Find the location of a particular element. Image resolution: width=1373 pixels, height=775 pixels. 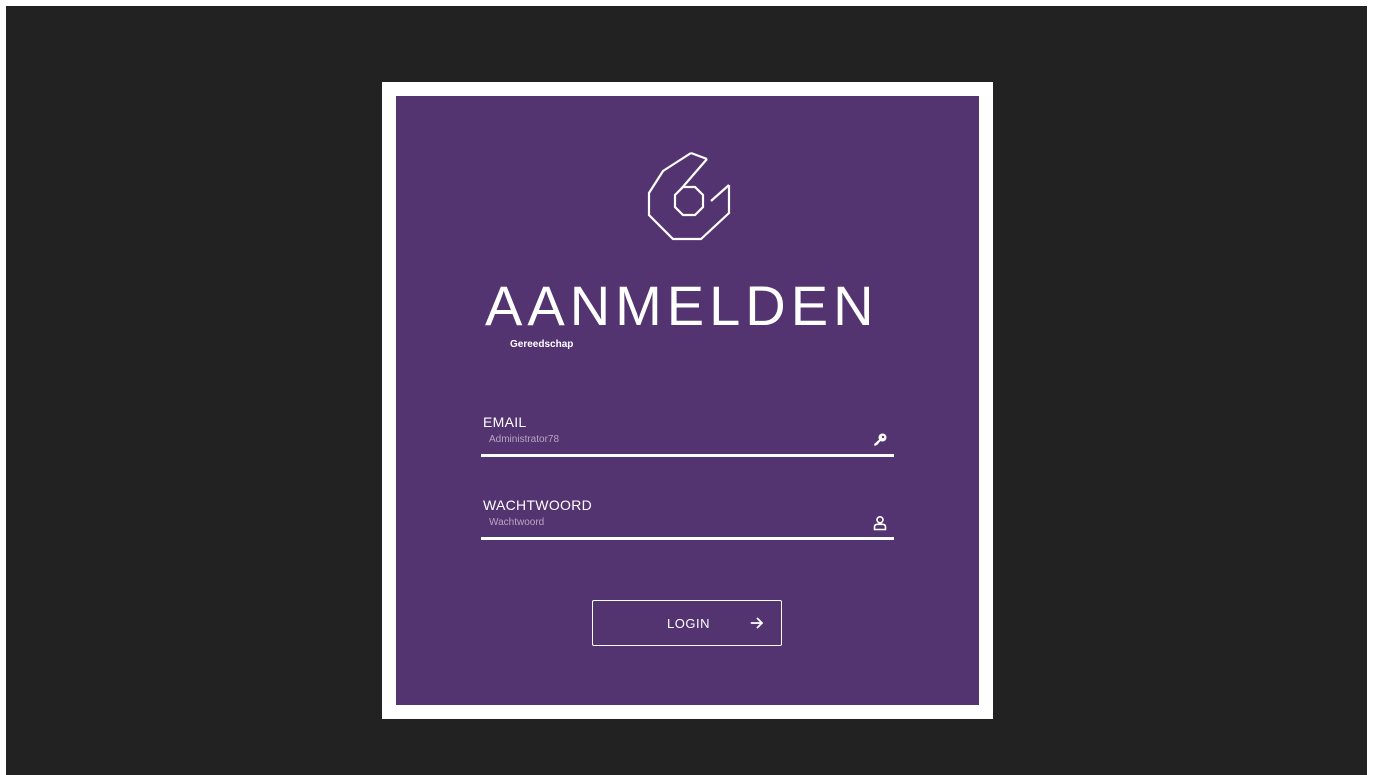

password-input is located at coordinates (669, 522).